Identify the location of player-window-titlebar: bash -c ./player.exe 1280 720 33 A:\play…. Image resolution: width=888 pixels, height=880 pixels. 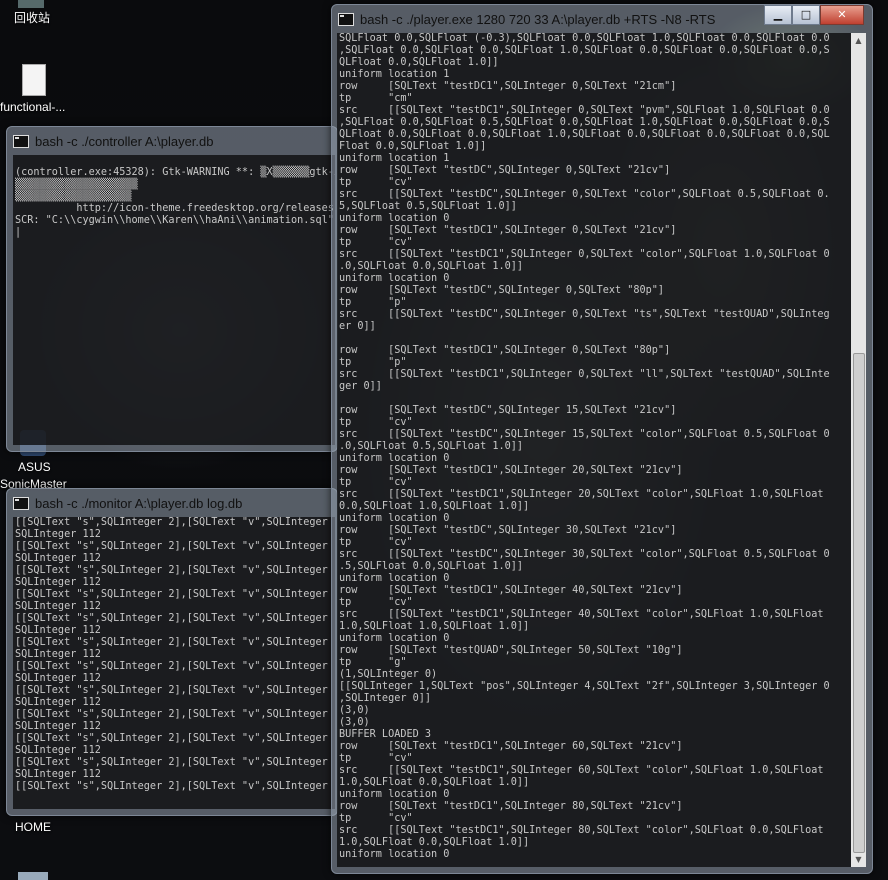
(550, 19).